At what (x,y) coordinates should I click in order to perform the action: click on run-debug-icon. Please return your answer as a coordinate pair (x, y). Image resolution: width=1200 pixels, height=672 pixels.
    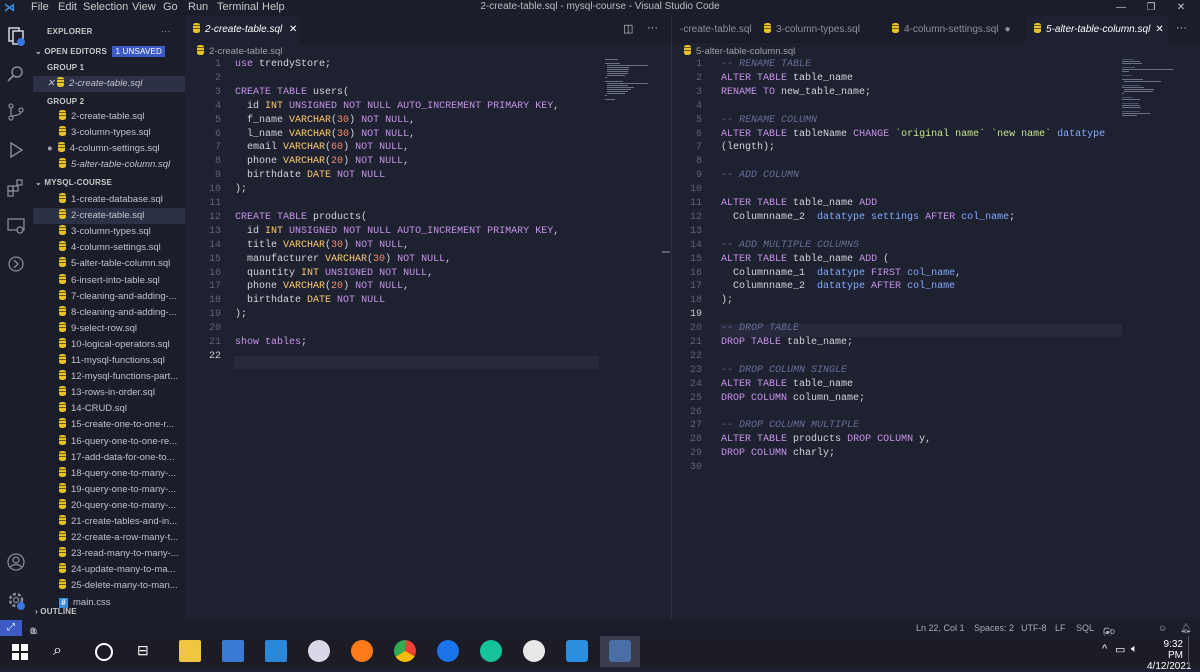
    Looking at the image, I should click on (16, 150).